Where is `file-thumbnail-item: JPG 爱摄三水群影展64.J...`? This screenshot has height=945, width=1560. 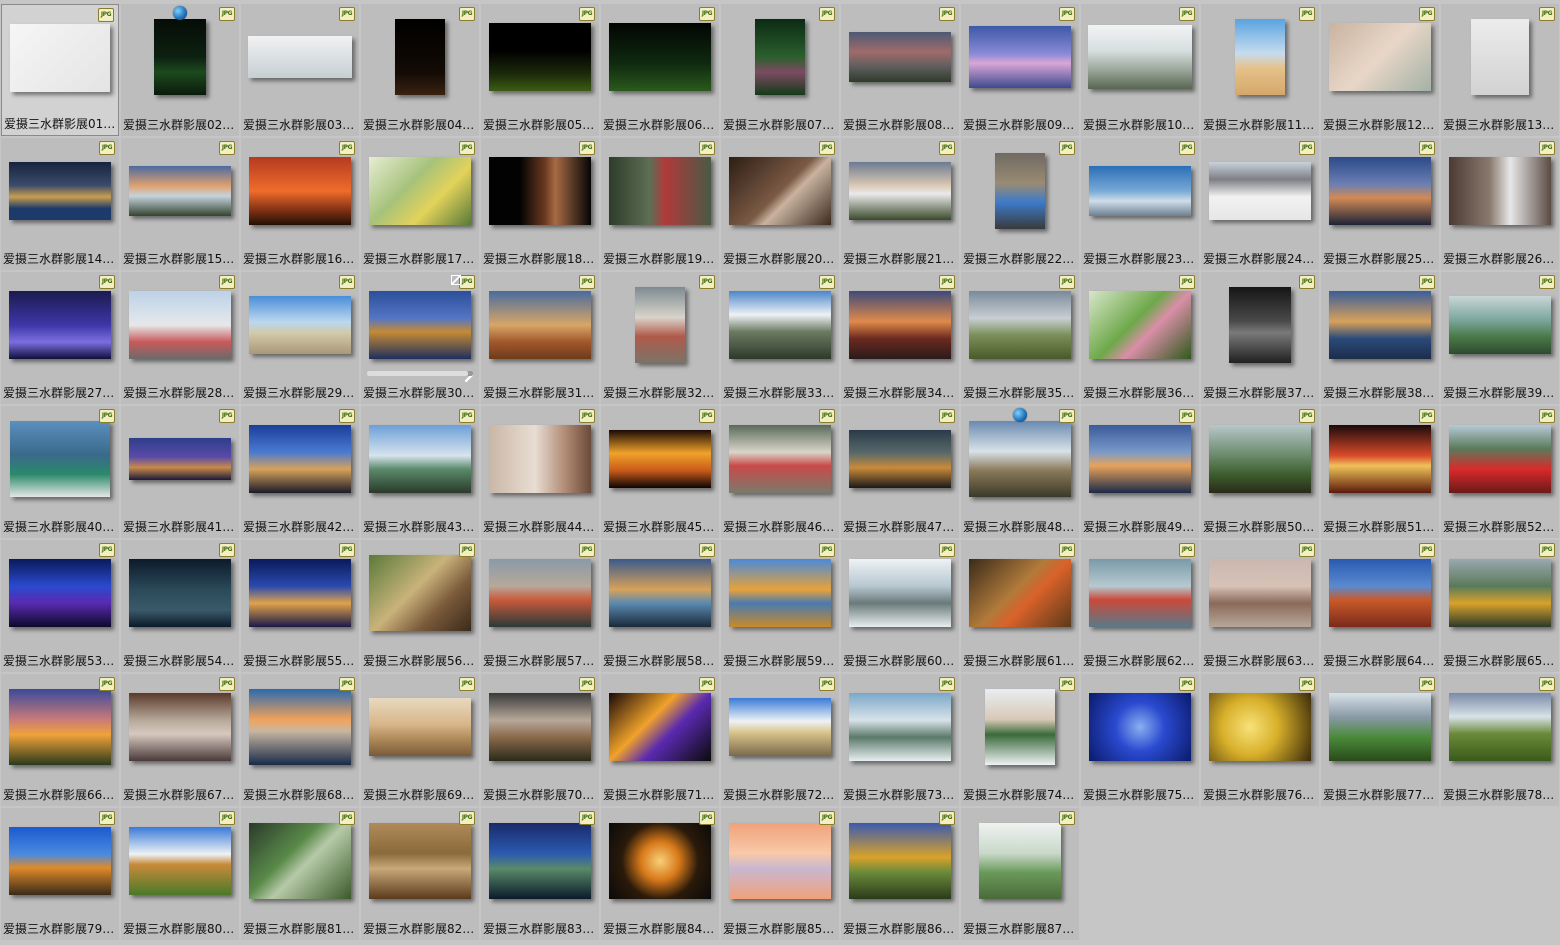 file-thumbnail-item: JPG 爱摄三水群影展64.J... is located at coordinates (1380, 606).